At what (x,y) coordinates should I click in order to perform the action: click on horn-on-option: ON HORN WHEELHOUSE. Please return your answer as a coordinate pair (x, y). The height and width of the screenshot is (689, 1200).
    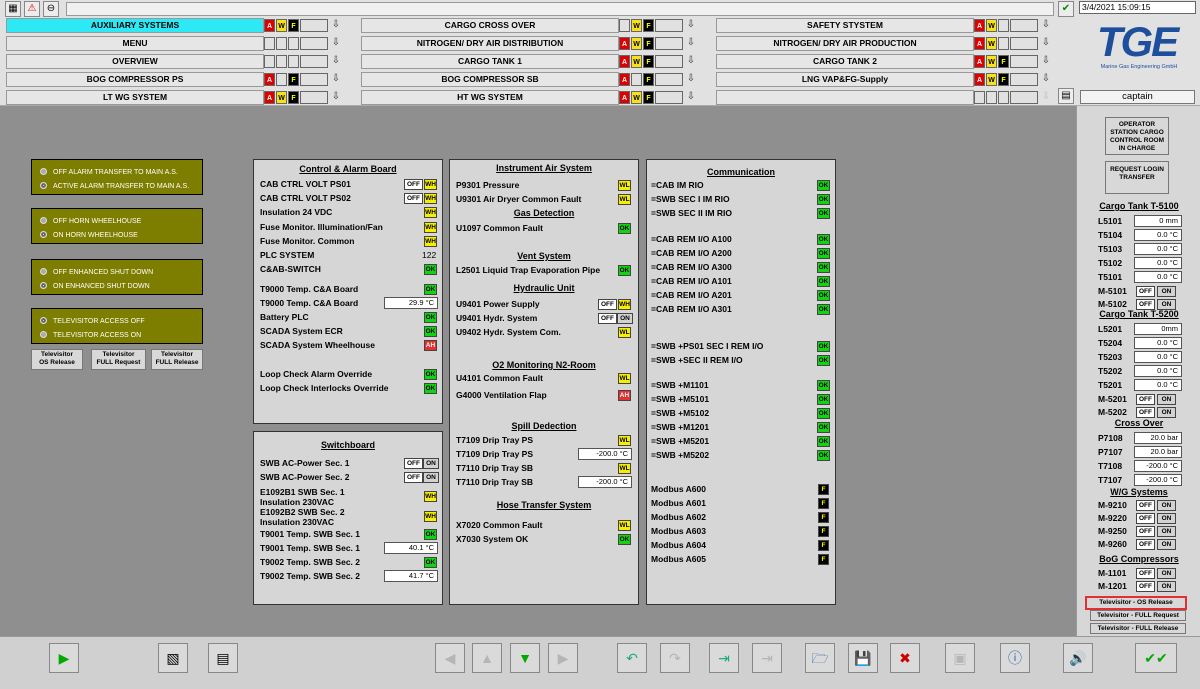
    Looking at the image, I should click on (89, 235).